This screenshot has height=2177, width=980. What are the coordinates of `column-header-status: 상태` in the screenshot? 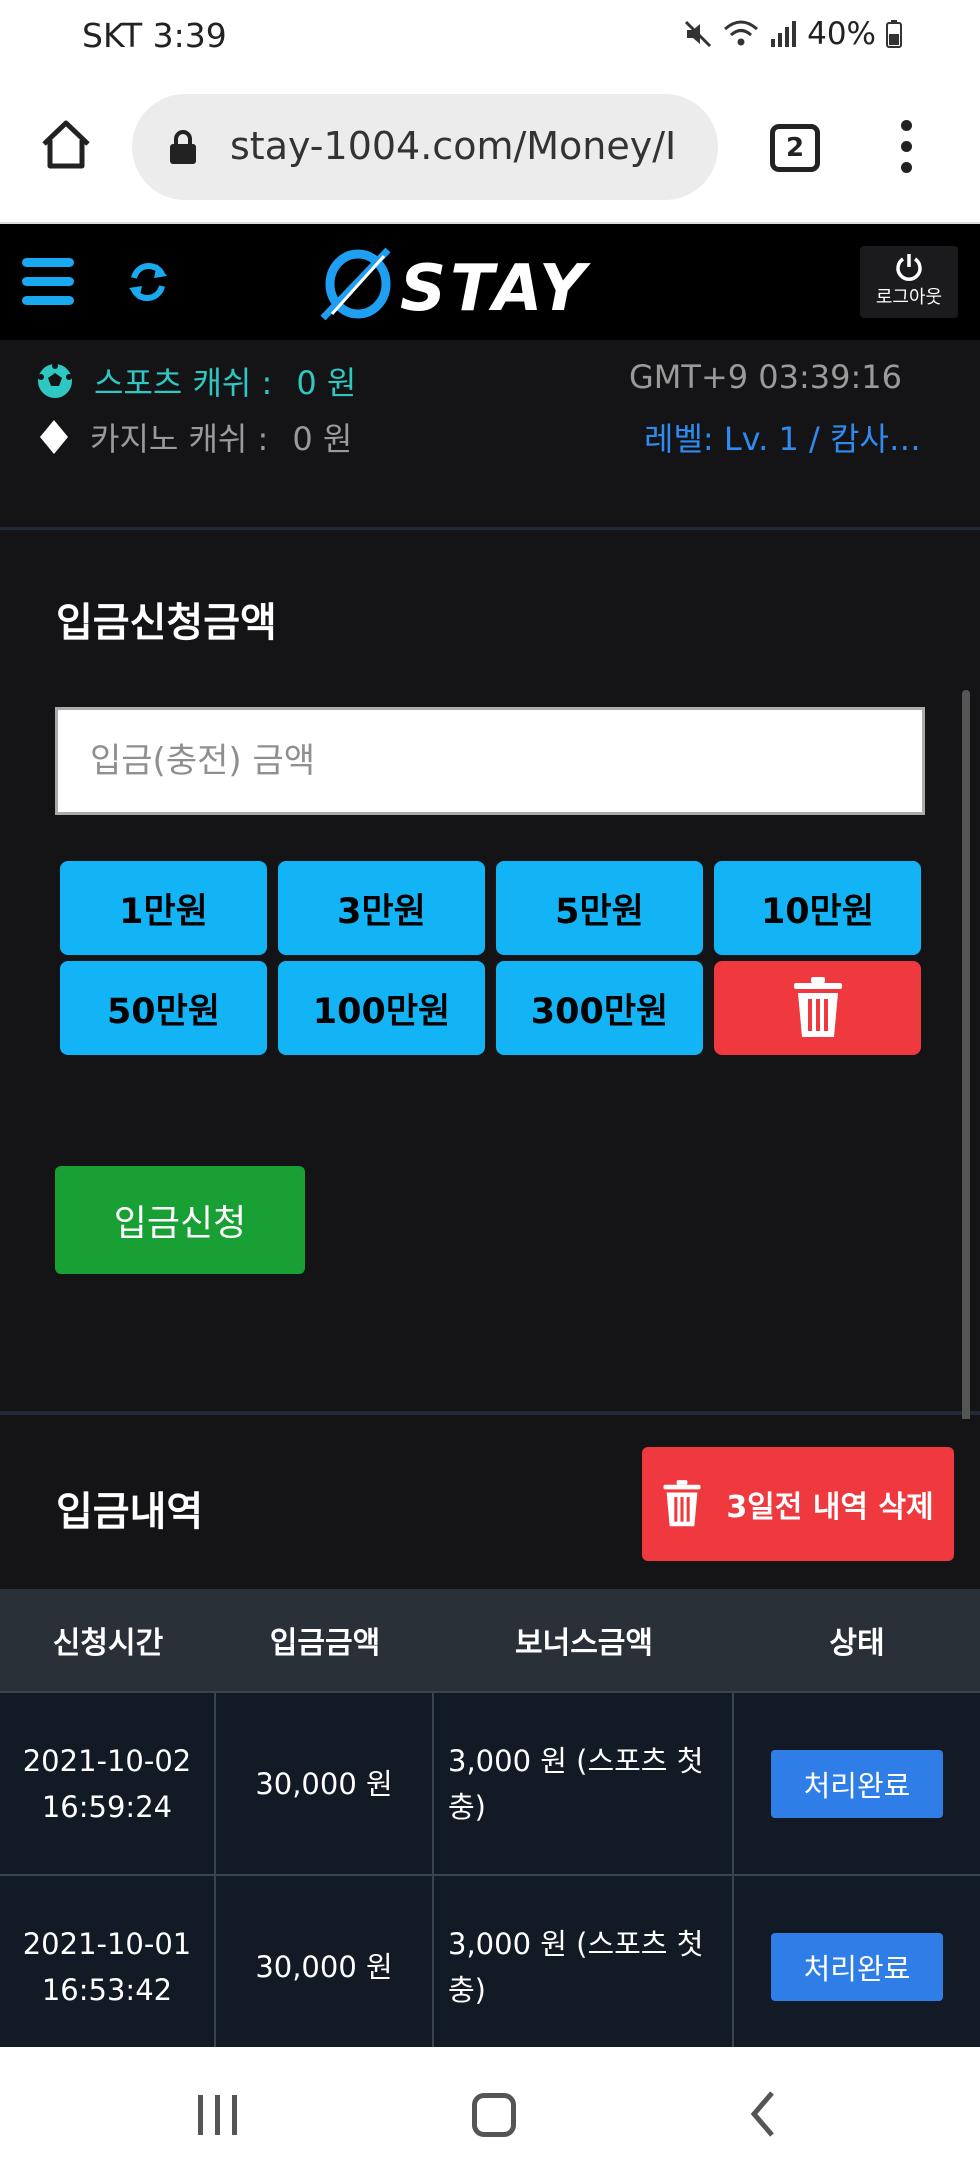 It's located at (857, 1643).